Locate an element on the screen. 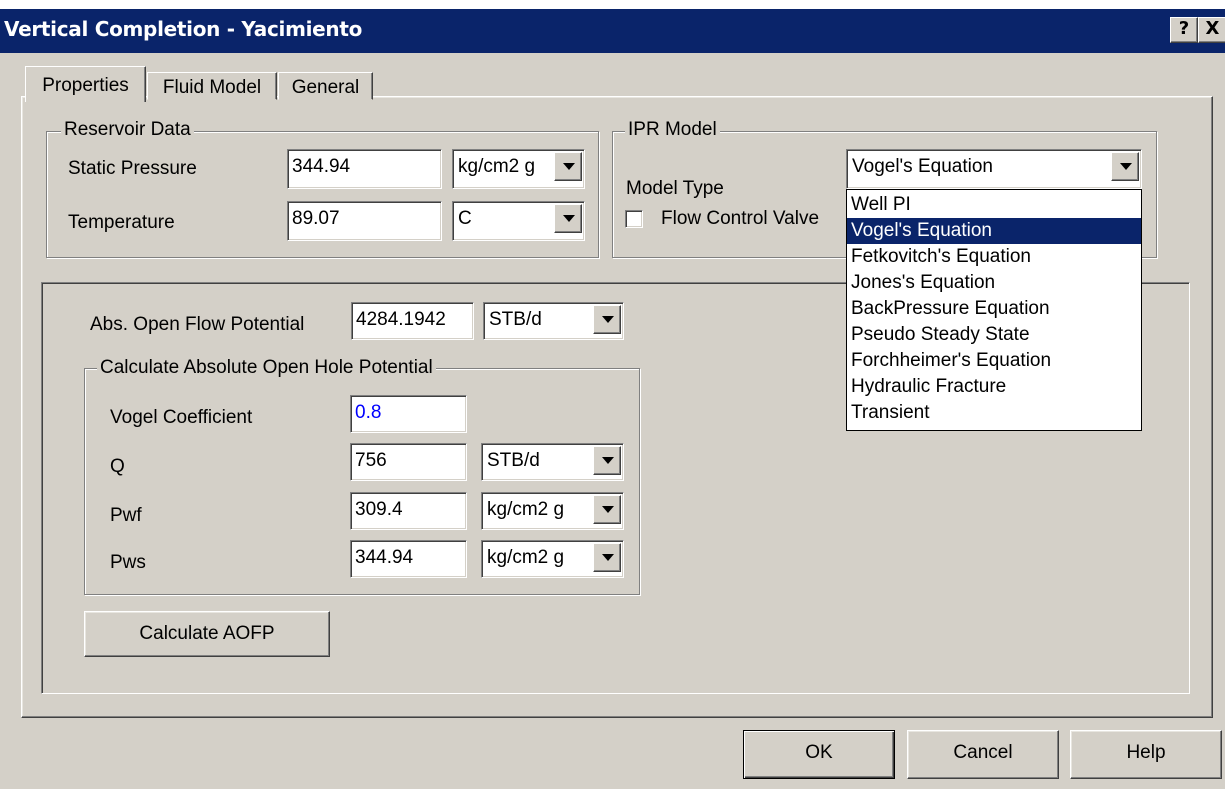 This screenshot has width=1225, height=789. aofp-unit-value: STB/d is located at coordinates (515, 319).